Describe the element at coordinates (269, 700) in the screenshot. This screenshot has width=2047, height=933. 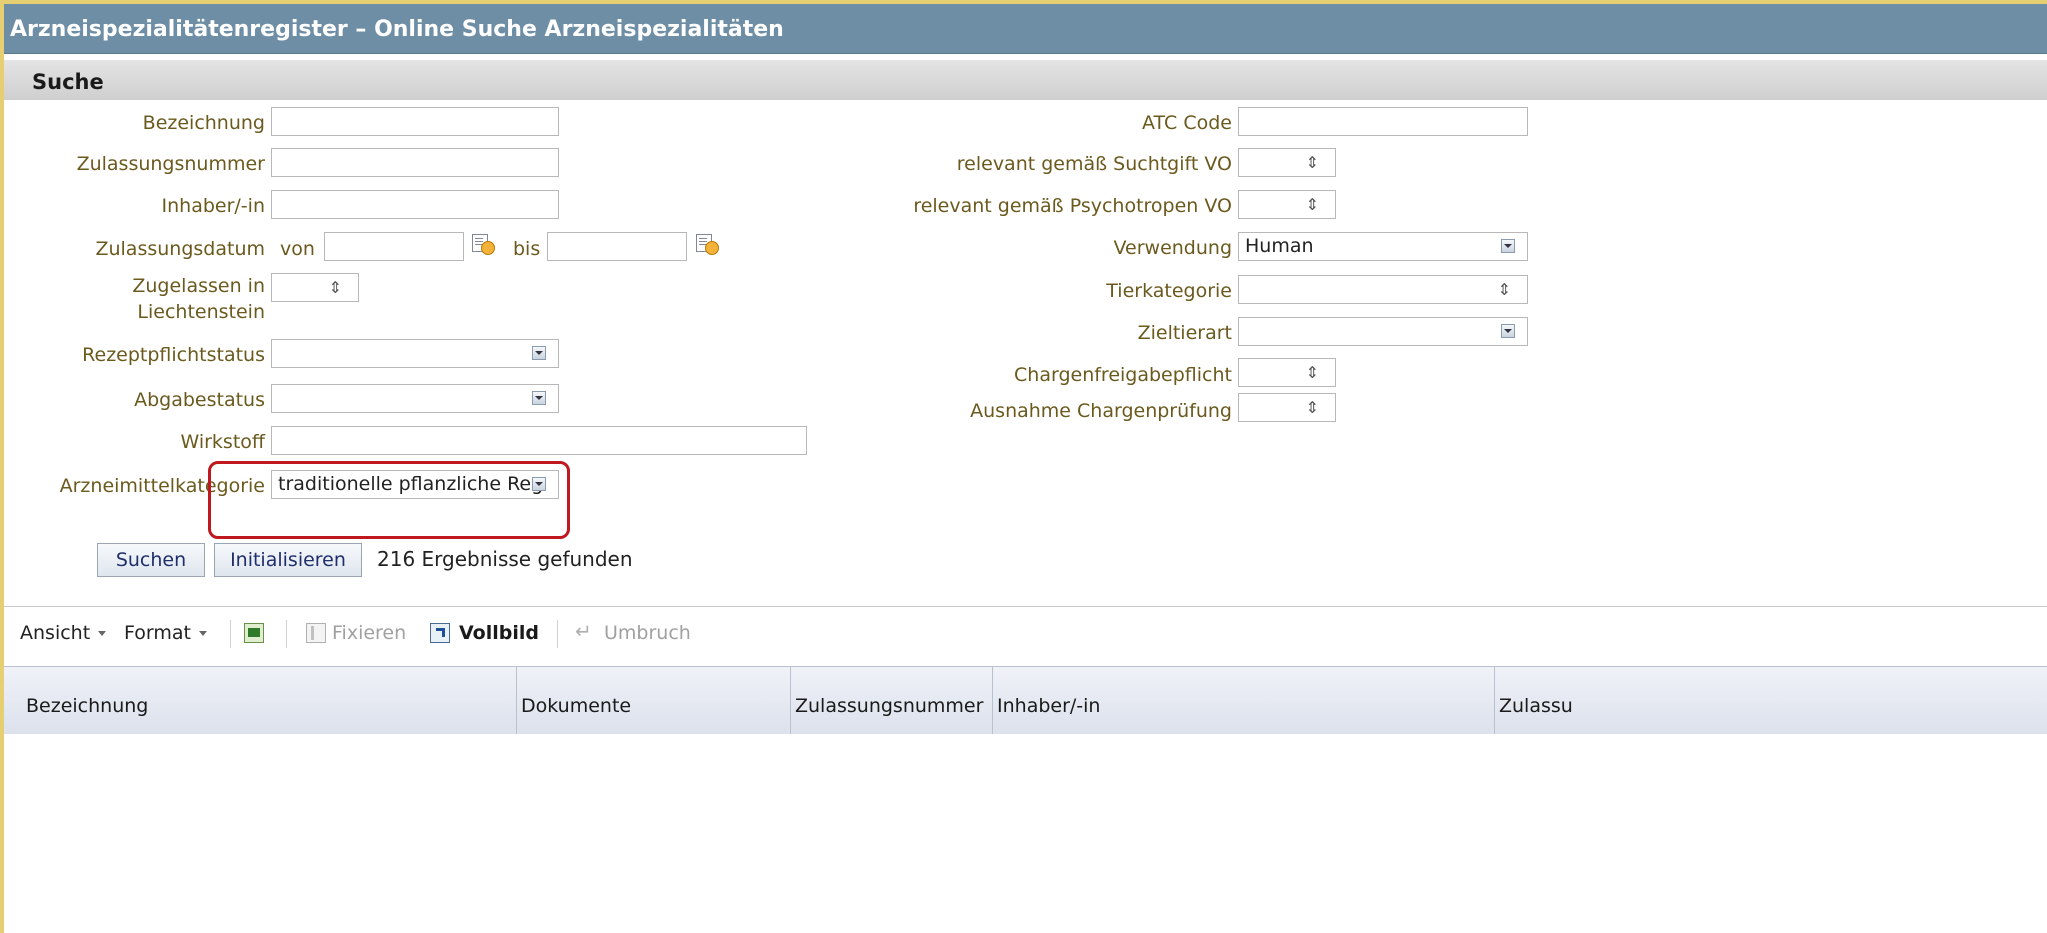
I see `column-header-bezeichnung: Bezeichnung` at that location.